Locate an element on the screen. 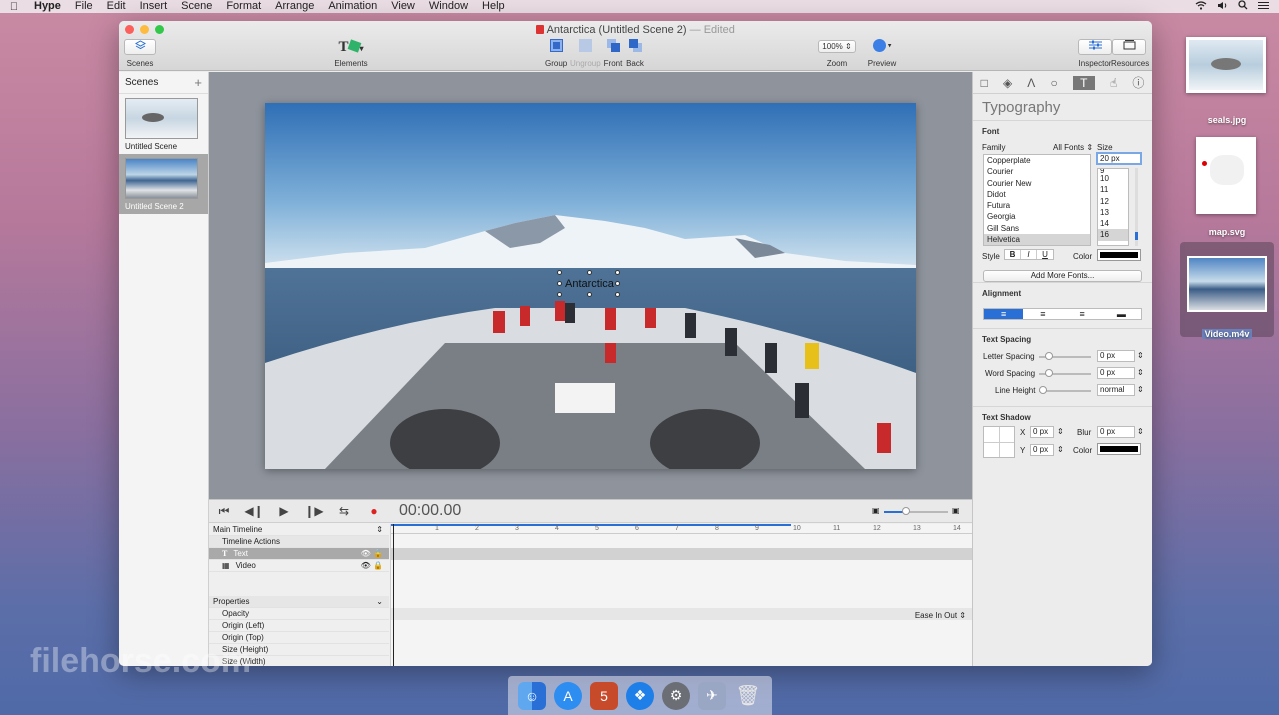  safari-preview-icon: ▾ is located at coordinates (882, 47).